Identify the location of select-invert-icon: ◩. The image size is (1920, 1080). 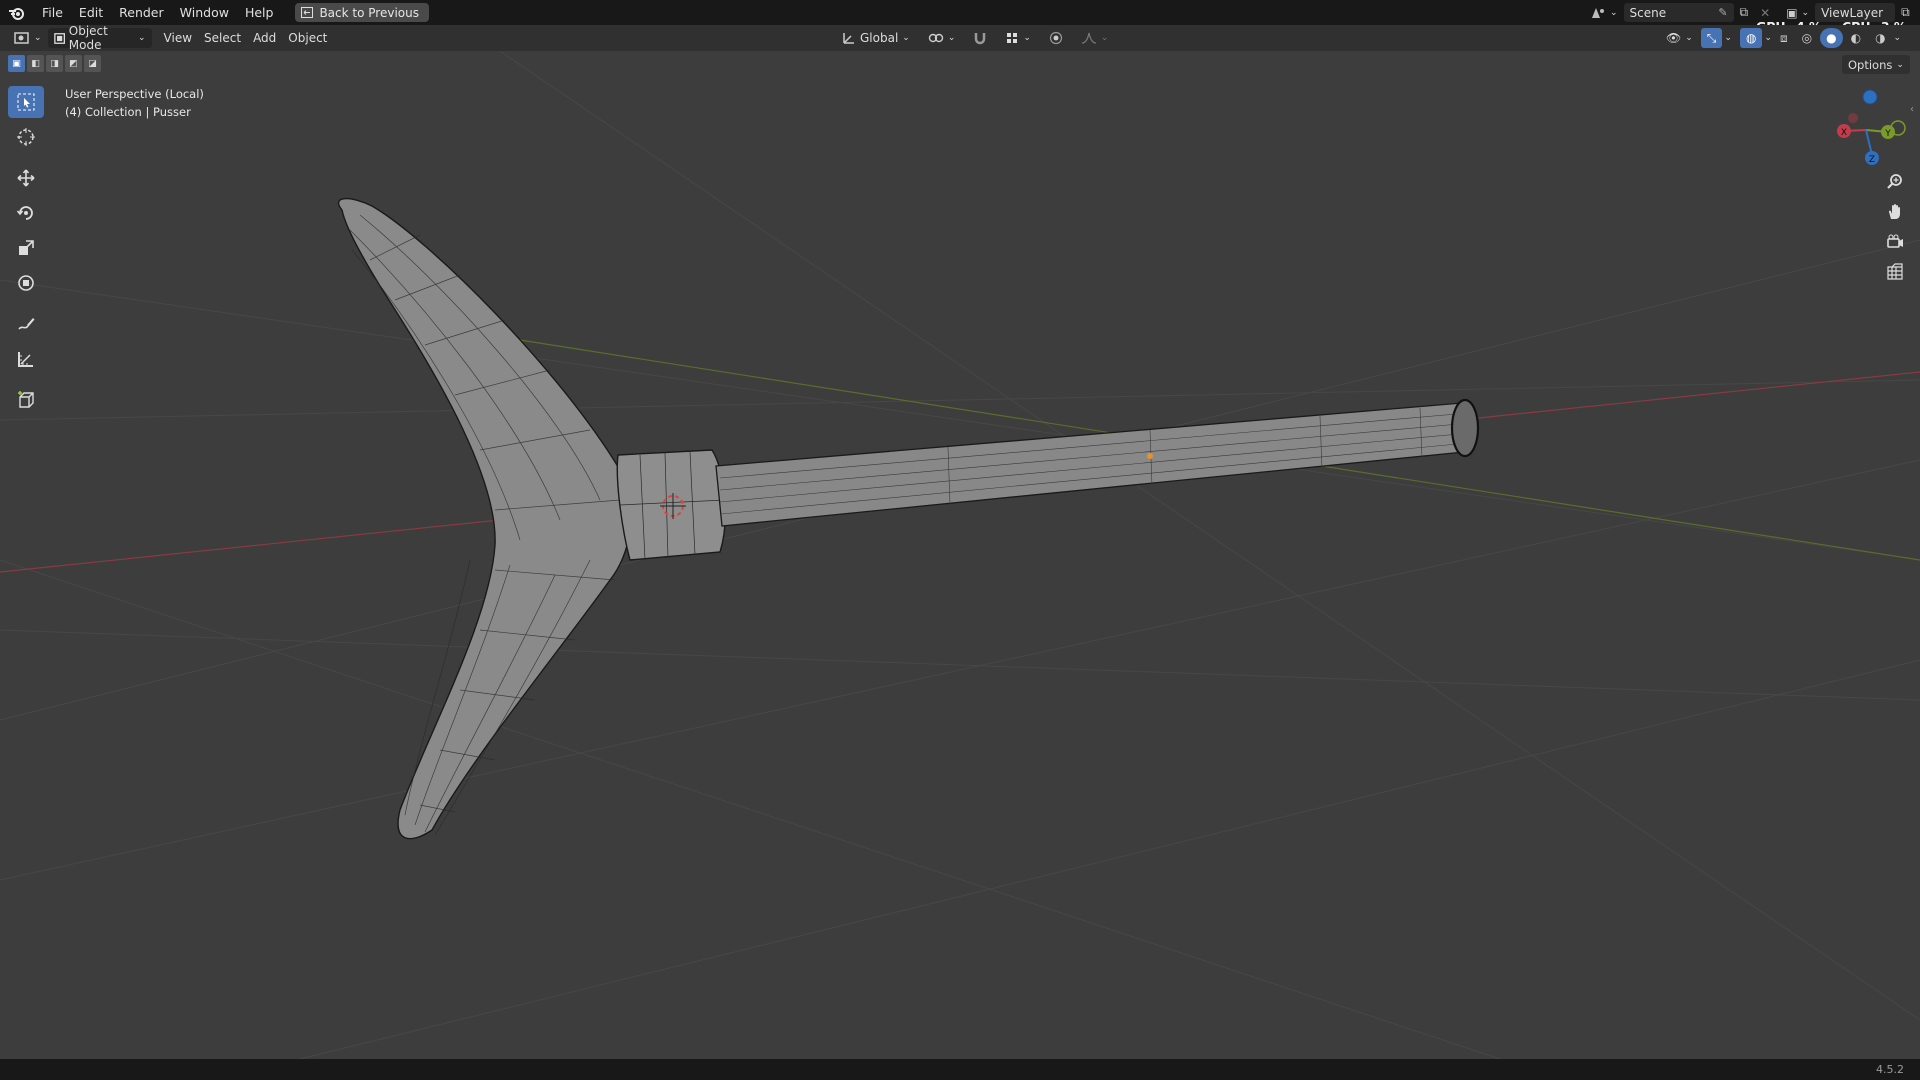
(73, 63).